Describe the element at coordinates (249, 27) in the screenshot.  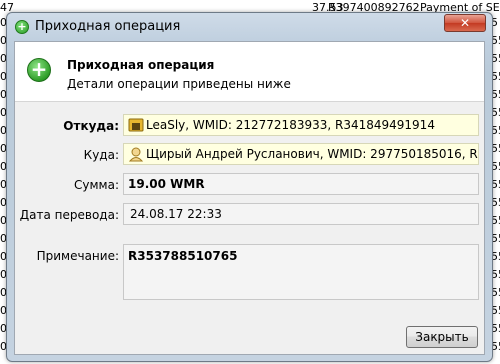
I see `title-bar: + Приходная операция ✕` at that location.